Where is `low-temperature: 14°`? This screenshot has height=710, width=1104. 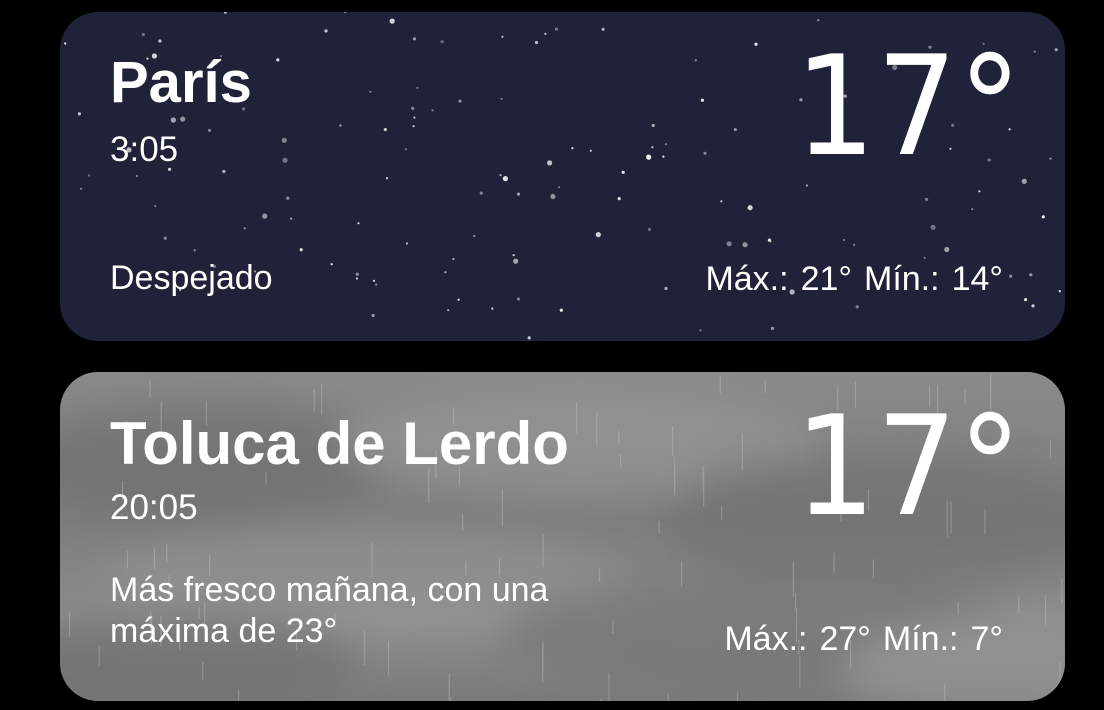
low-temperature: 14° is located at coordinates (977, 279).